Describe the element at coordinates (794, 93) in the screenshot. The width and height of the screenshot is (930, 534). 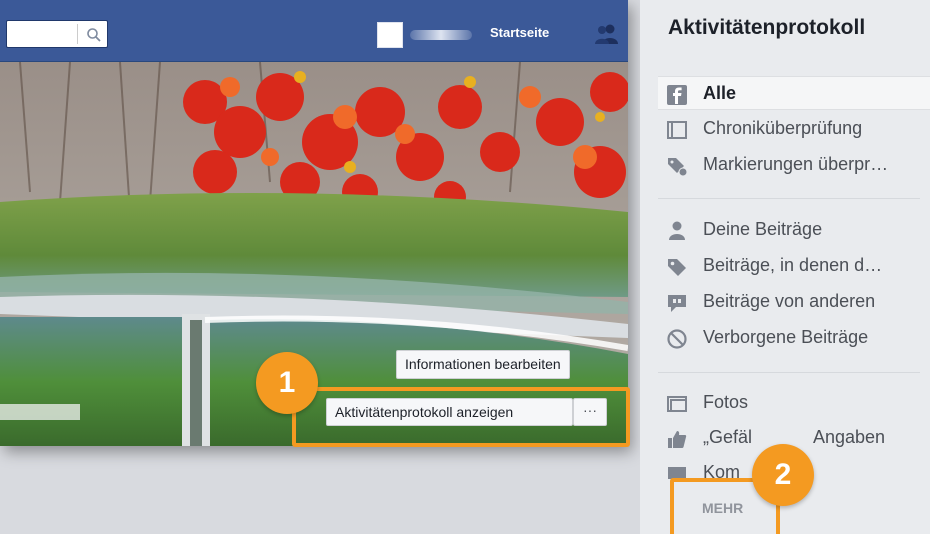
I see `sidebar-item-all: Alle` at that location.